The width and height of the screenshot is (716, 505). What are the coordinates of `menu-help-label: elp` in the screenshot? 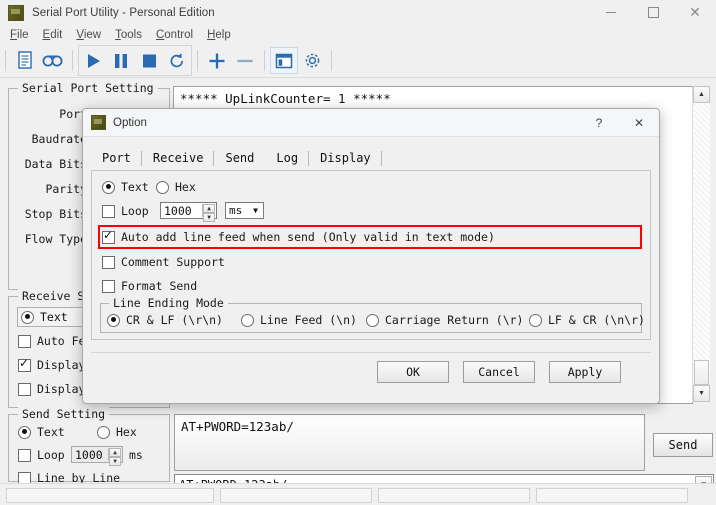 It's located at (223, 34).